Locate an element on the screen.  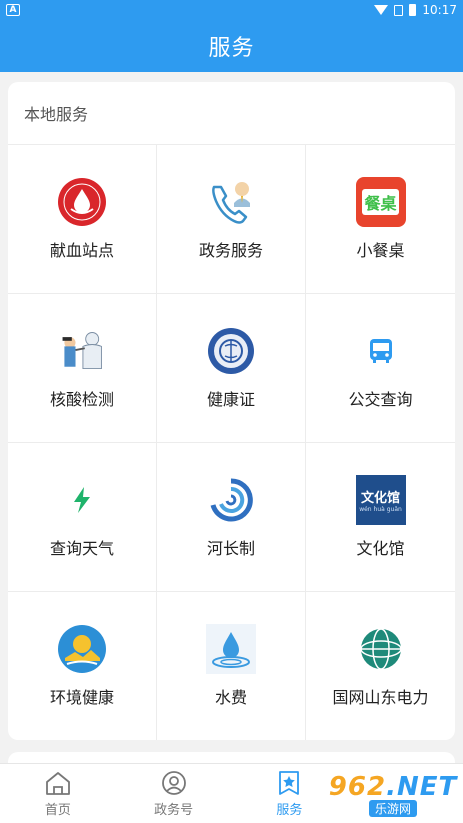
service-label: 核酸检测 is located at coordinates (81, 399).